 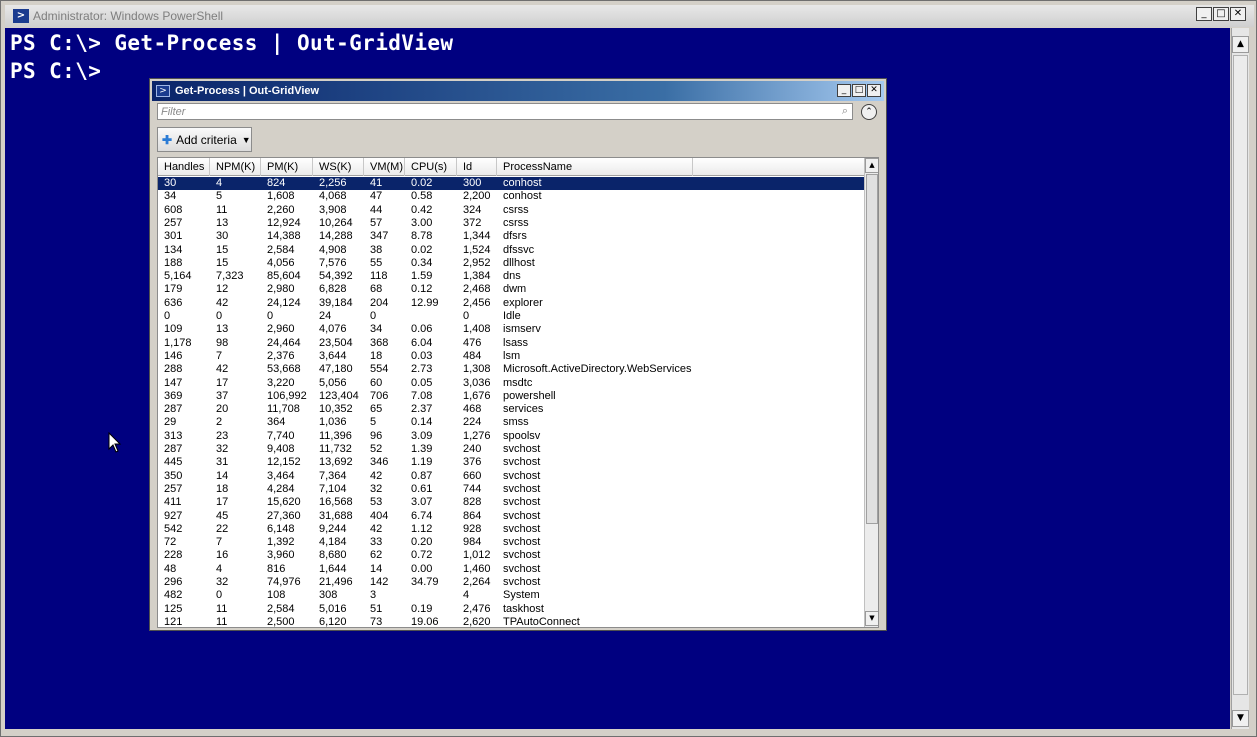 What do you see at coordinates (422, 395) in the screenshot?
I see `table-cell: 7.08` at bounding box center [422, 395].